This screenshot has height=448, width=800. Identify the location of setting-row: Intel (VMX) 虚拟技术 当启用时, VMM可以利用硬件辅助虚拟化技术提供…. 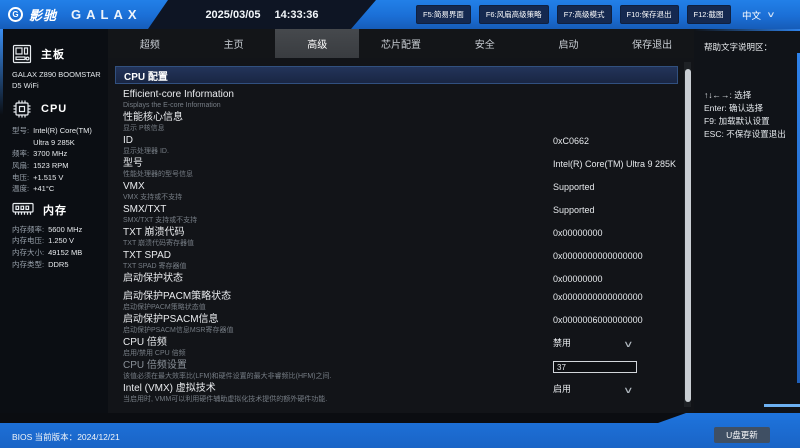
(396, 394).